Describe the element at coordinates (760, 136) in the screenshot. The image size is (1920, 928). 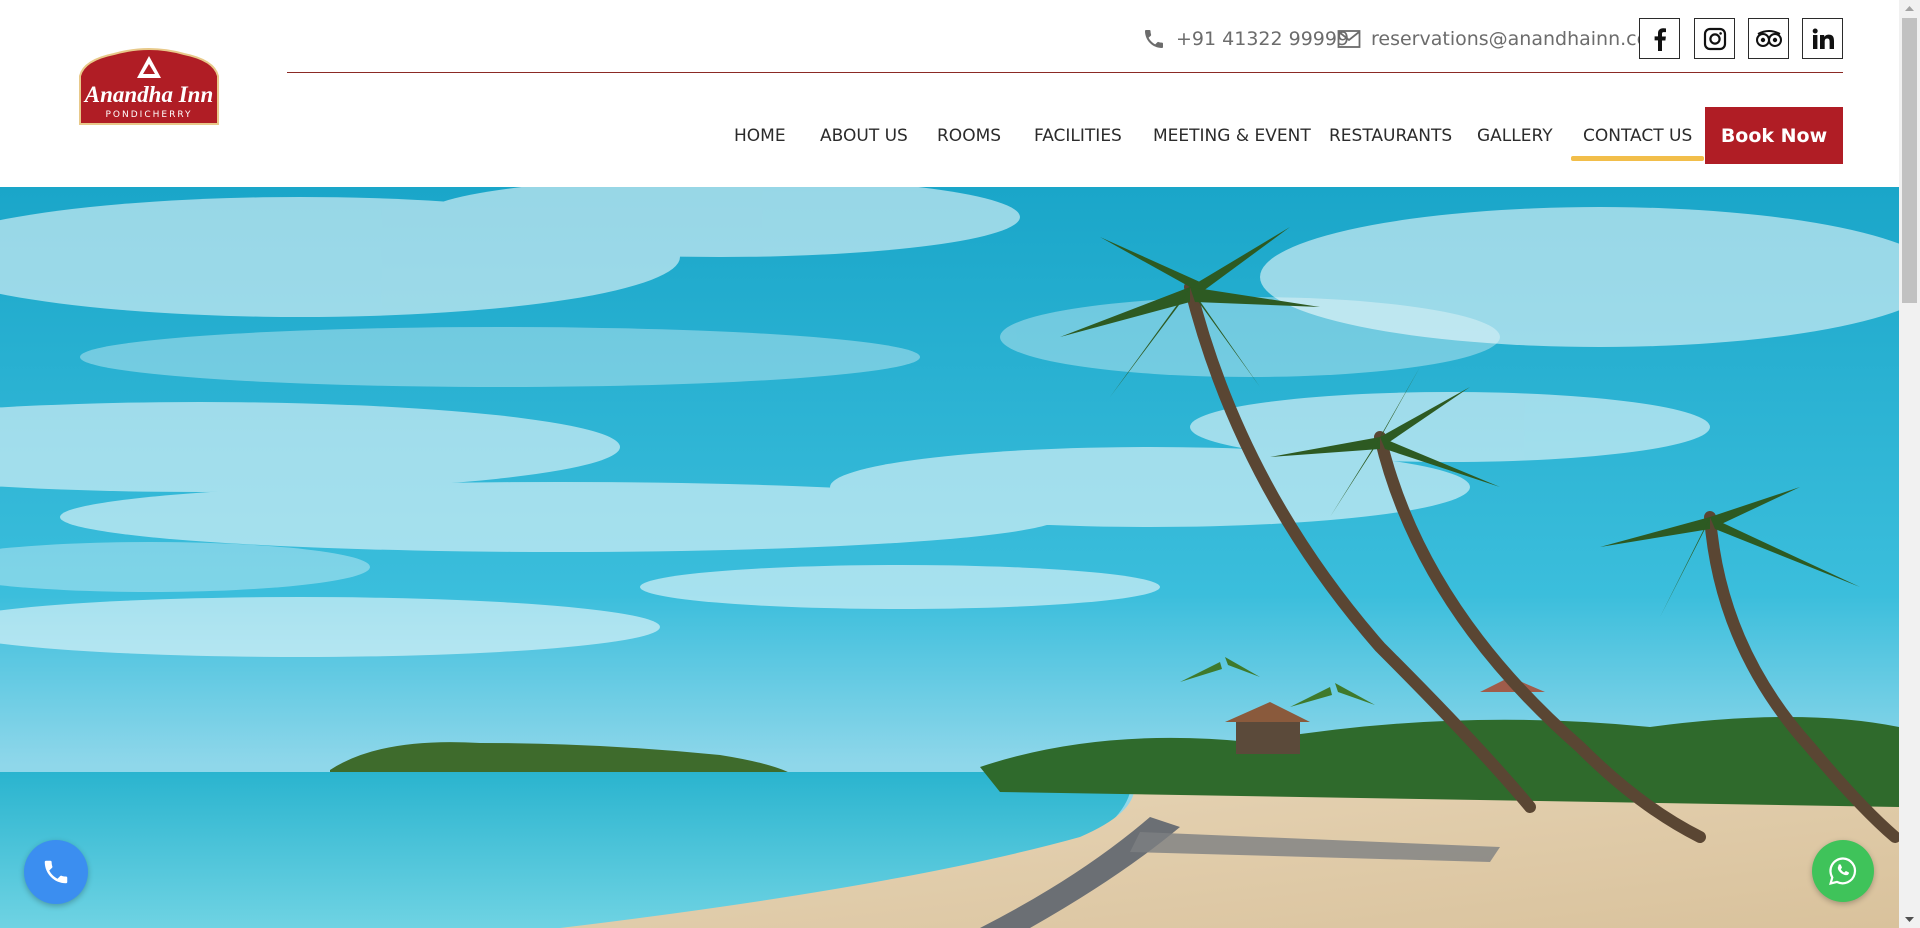
I see `nav-home: HOME` at that location.